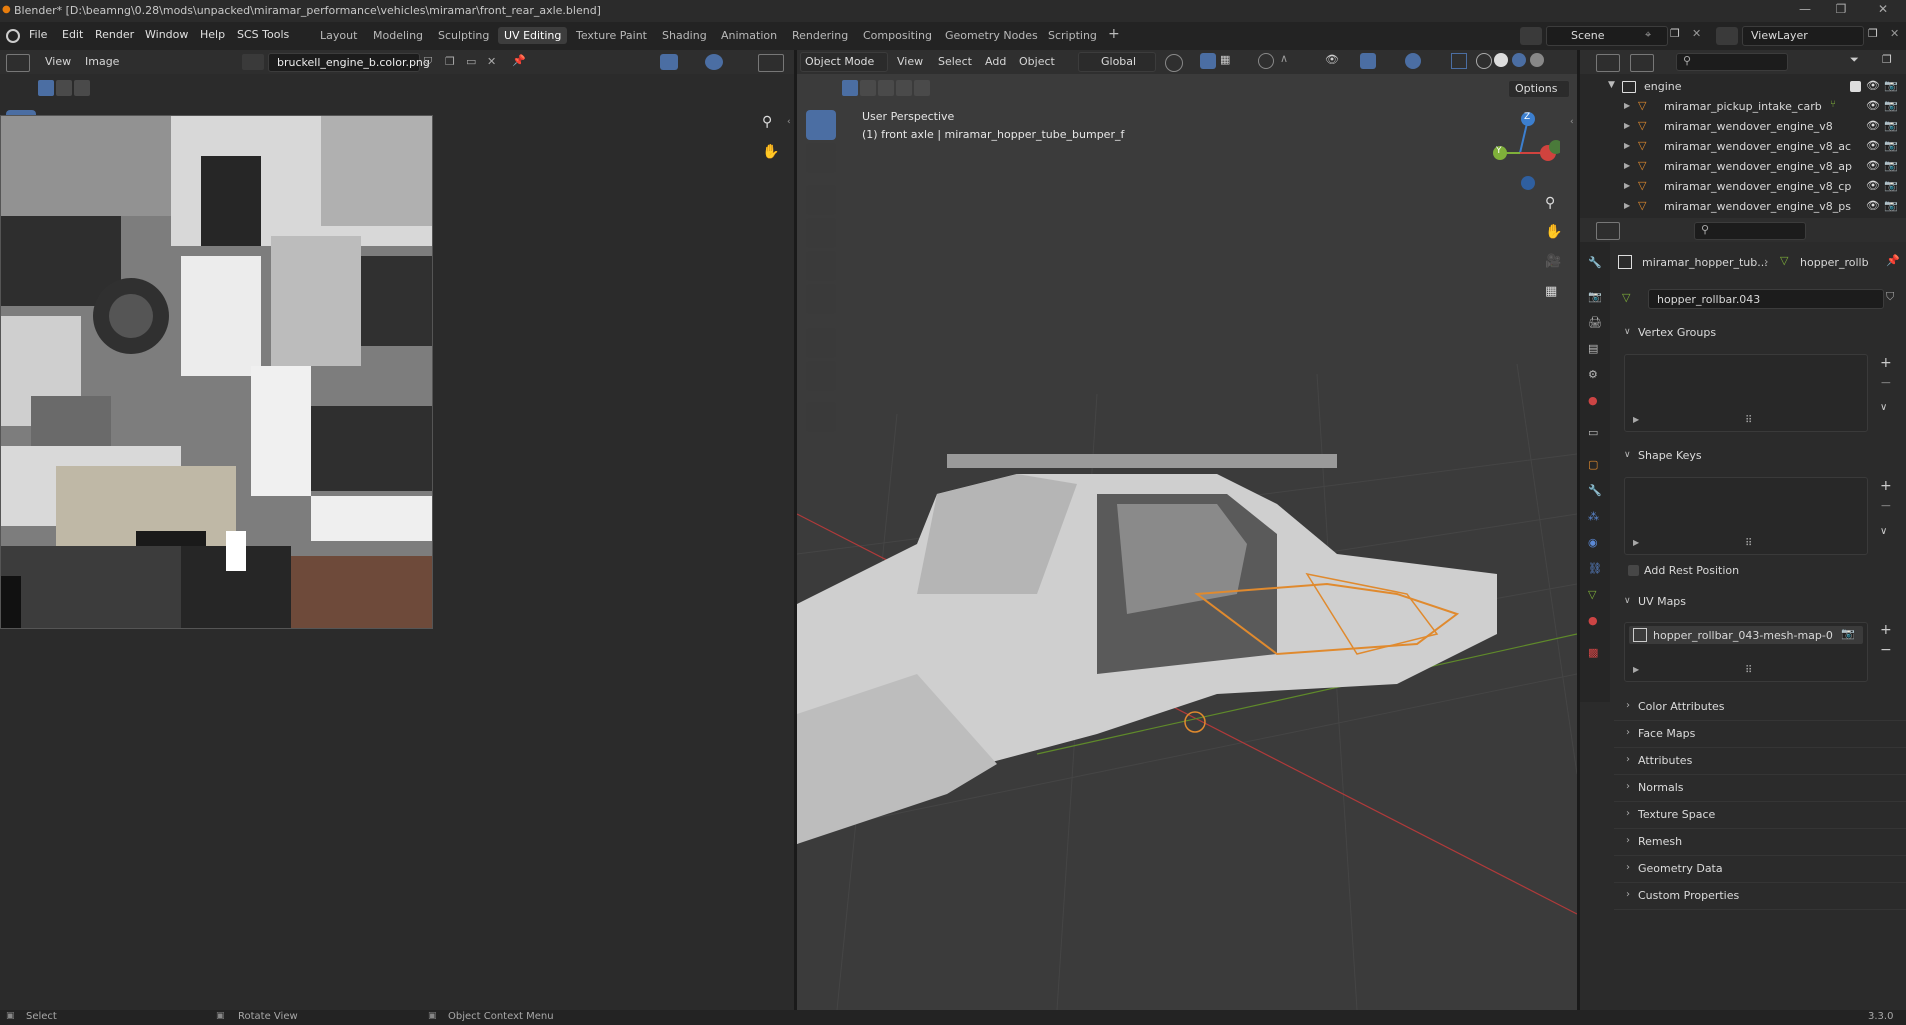  What do you see at coordinates (1595, 262) in the screenshot?
I see `tool-tab-icon: 🔧` at bounding box center [1595, 262].